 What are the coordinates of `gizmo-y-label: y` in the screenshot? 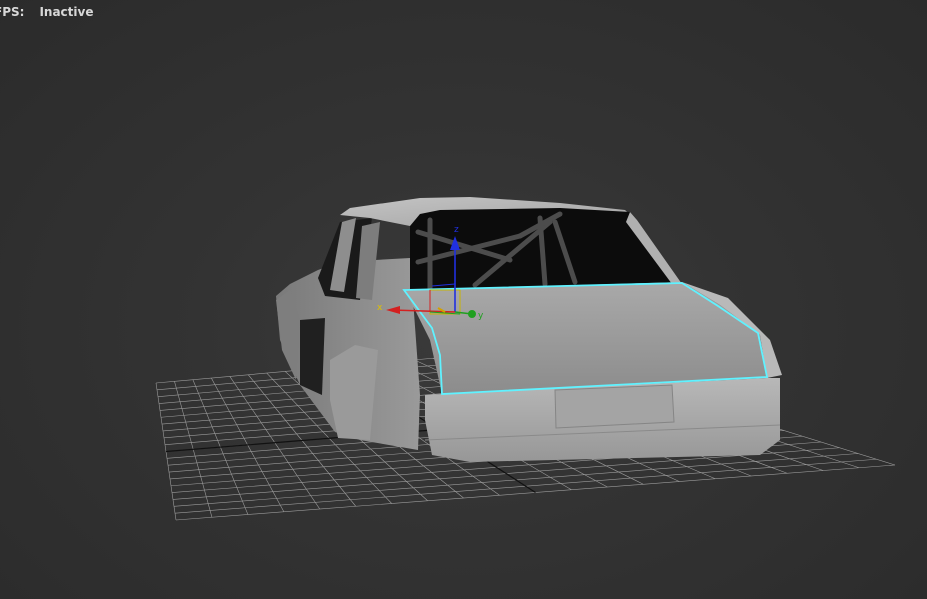 It's located at (481, 316).